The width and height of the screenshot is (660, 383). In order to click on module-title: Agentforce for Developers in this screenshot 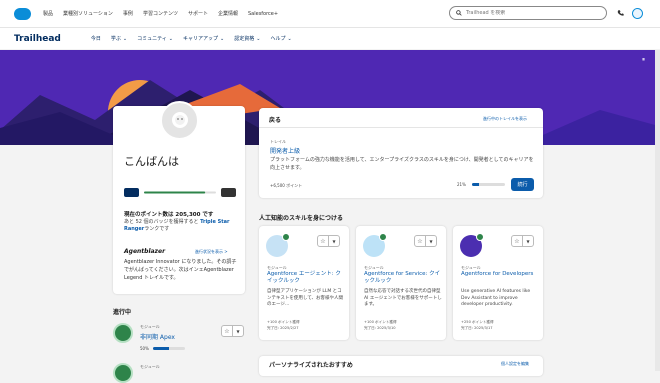, I will do `click(500, 274)`.